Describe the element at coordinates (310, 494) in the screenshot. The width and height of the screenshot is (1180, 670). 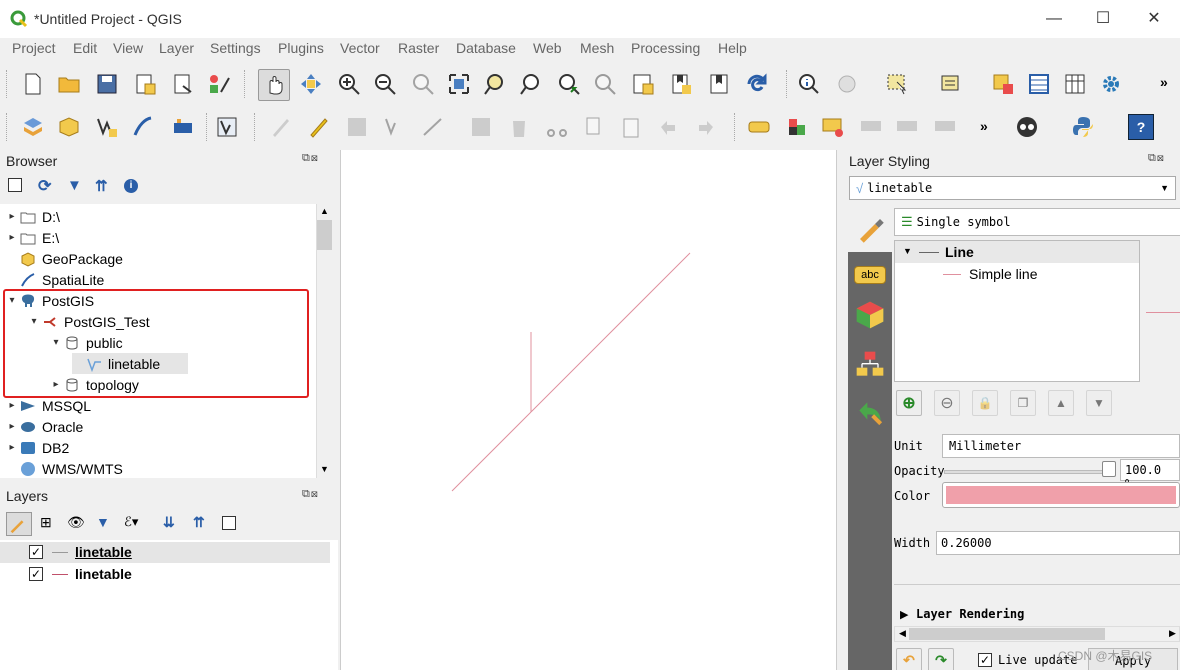
I see `layers-dock-buttons: ⧉⊠` at that location.